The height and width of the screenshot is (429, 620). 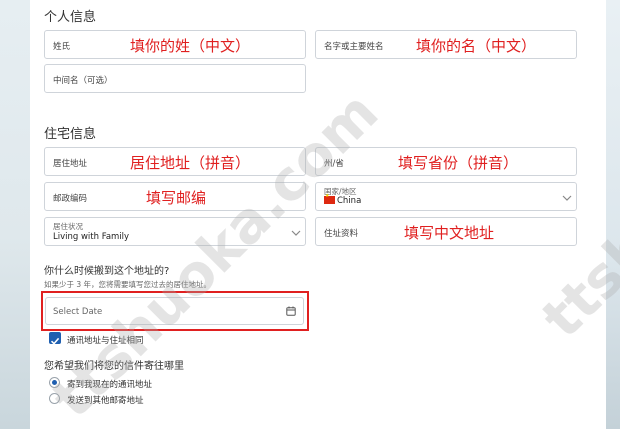 I want to click on country-value: China, so click(x=343, y=199).